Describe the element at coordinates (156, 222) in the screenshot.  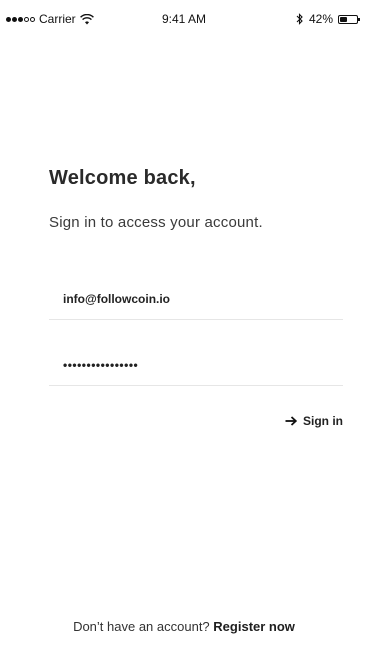
I see `page-subtitle: Sign in to access your account.` at that location.